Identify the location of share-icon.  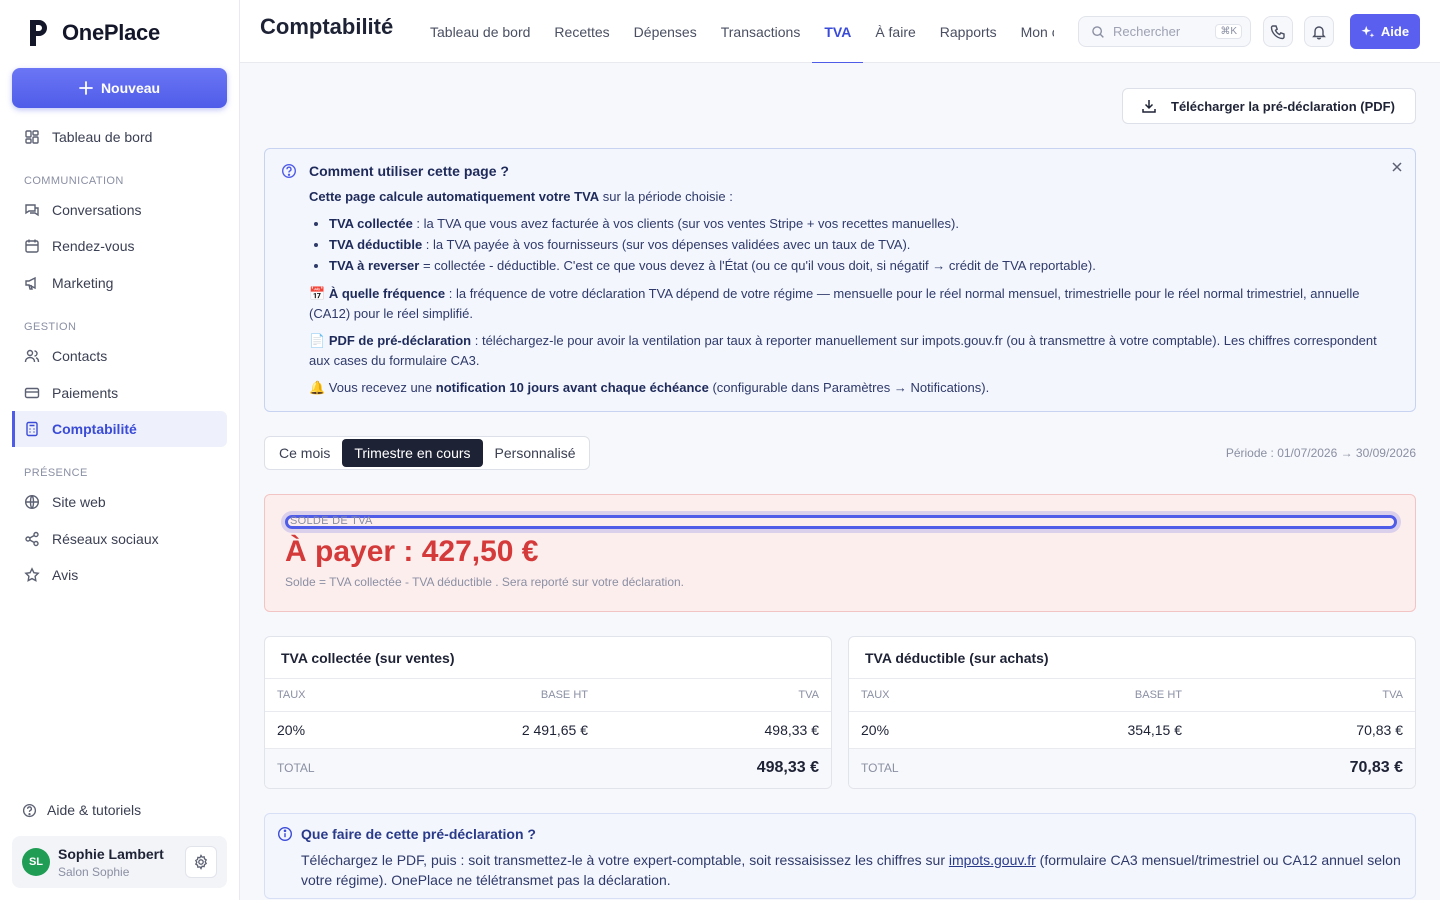
(32, 539).